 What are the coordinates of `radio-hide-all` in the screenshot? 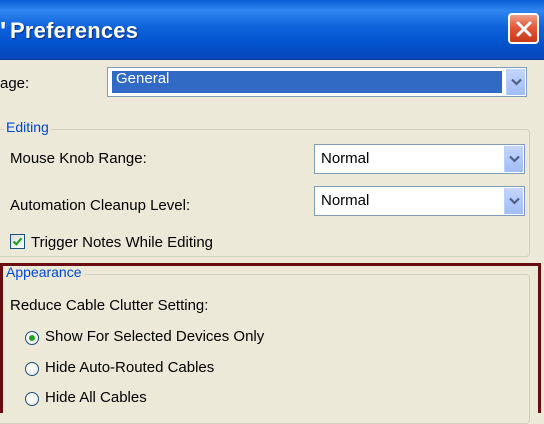 It's located at (32, 399).